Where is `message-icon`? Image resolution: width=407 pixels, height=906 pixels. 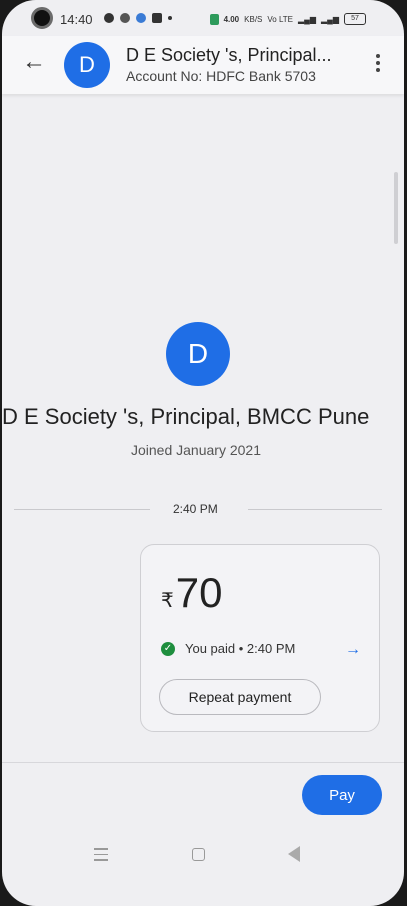 message-icon is located at coordinates (157, 18).